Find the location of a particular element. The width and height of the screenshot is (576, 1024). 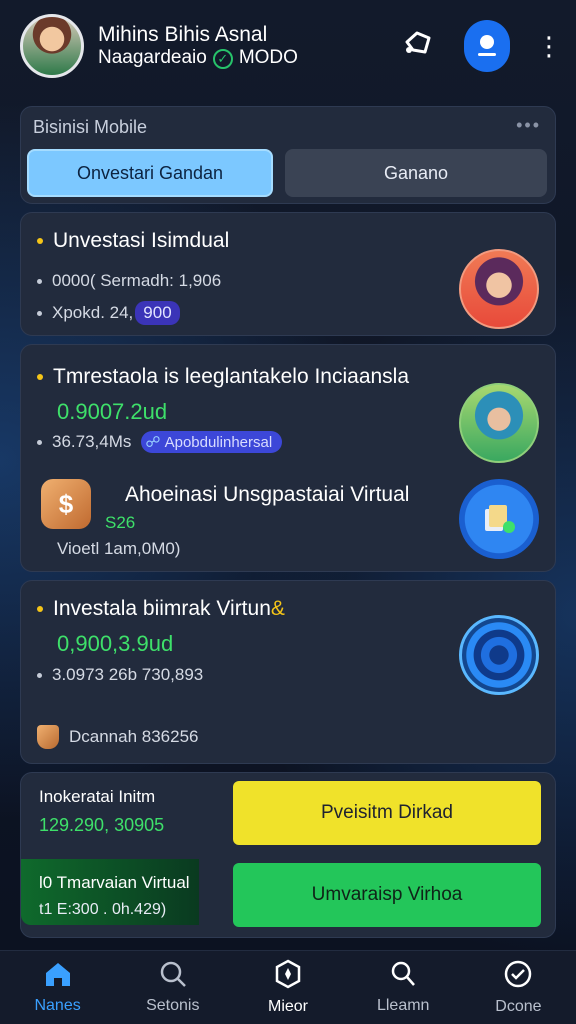

card3-line1-text: 3.0973 26b 730,893 is located at coordinates (128, 674).